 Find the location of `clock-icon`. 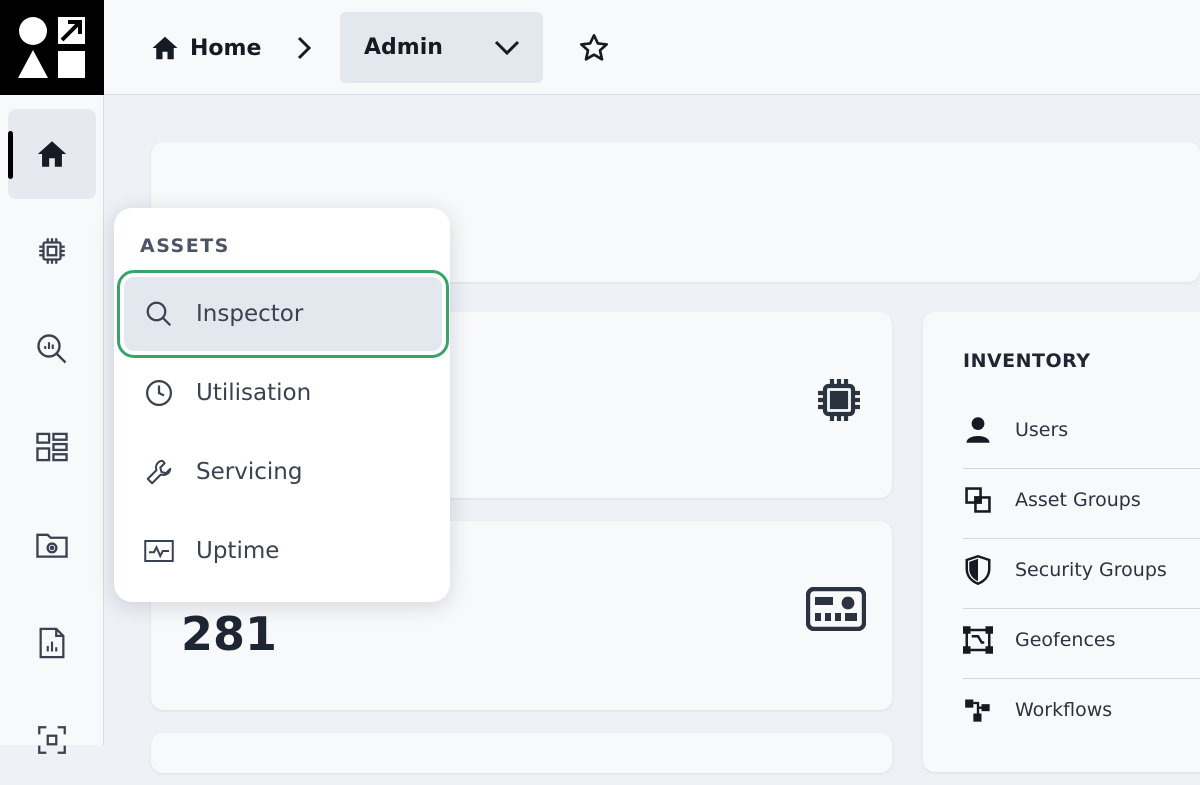

clock-icon is located at coordinates (159, 393).